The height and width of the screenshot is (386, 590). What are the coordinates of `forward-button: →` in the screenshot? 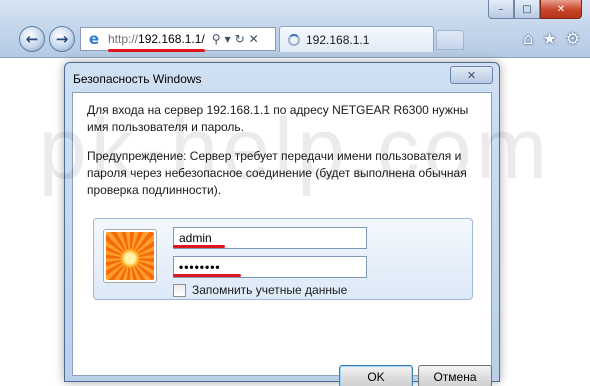 It's located at (62, 39).